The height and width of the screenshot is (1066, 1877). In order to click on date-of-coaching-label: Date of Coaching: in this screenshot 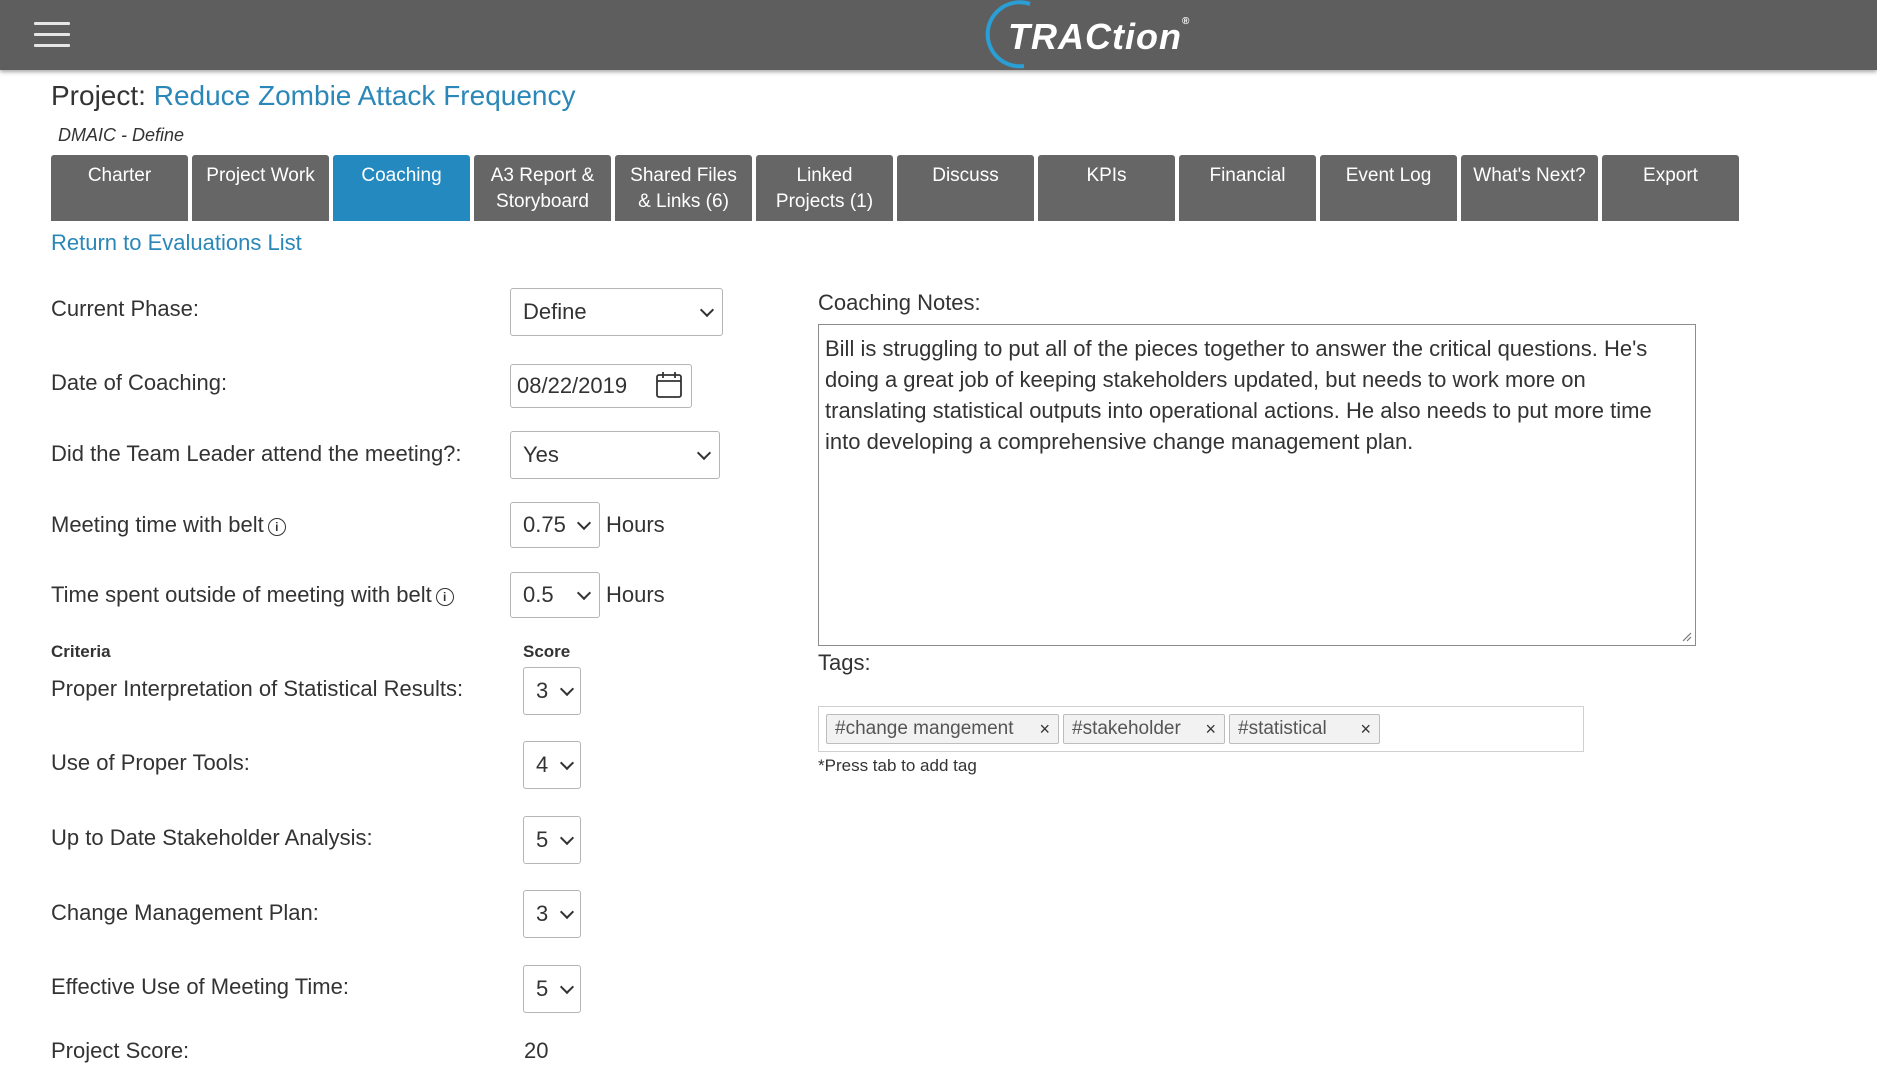, I will do `click(139, 382)`.